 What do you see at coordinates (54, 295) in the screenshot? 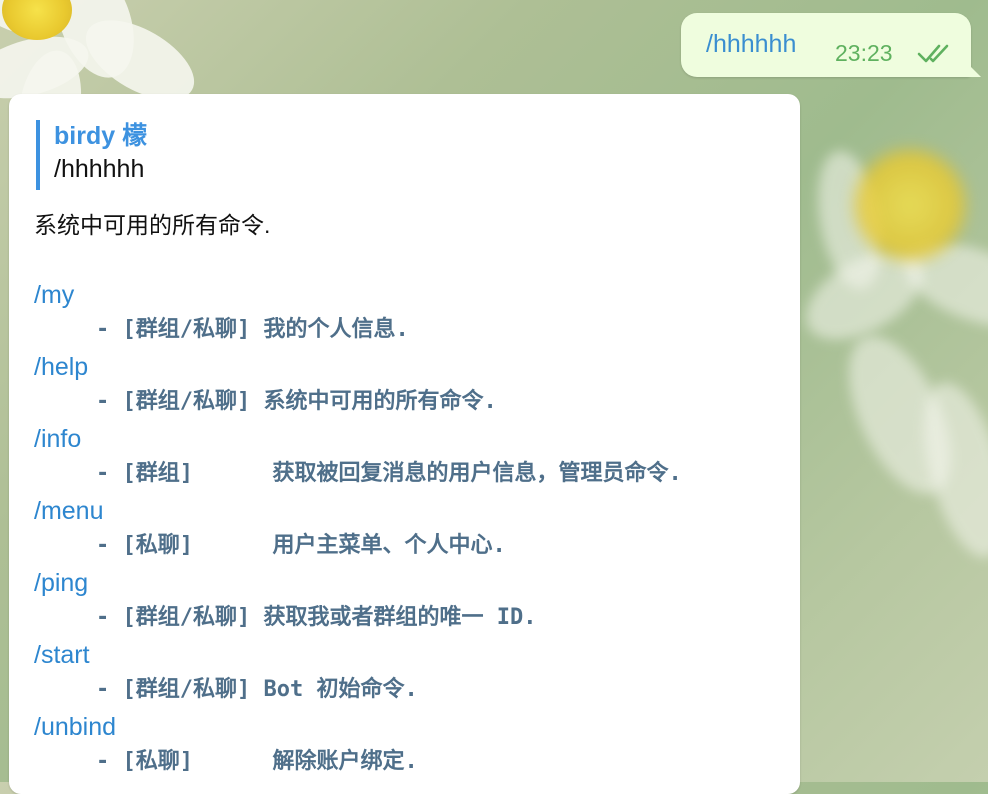
I see `command-link: /my` at bounding box center [54, 295].